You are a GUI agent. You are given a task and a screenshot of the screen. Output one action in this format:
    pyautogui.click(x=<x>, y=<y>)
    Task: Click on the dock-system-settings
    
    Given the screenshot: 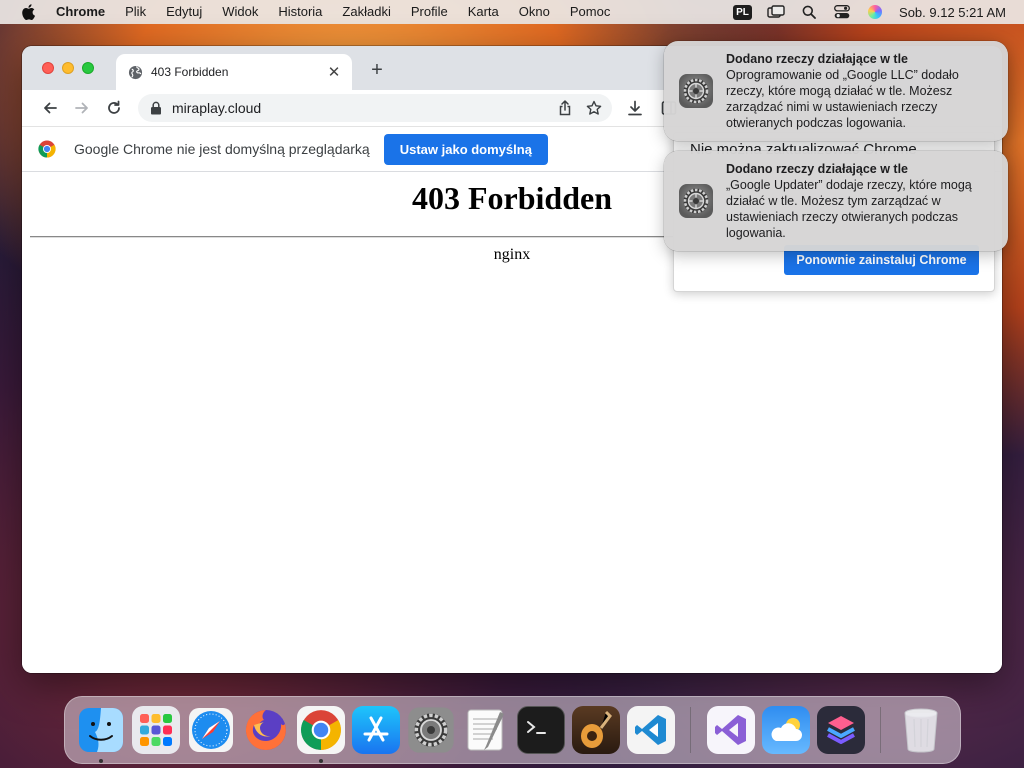 What is the action you would take?
    pyautogui.click(x=431, y=730)
    